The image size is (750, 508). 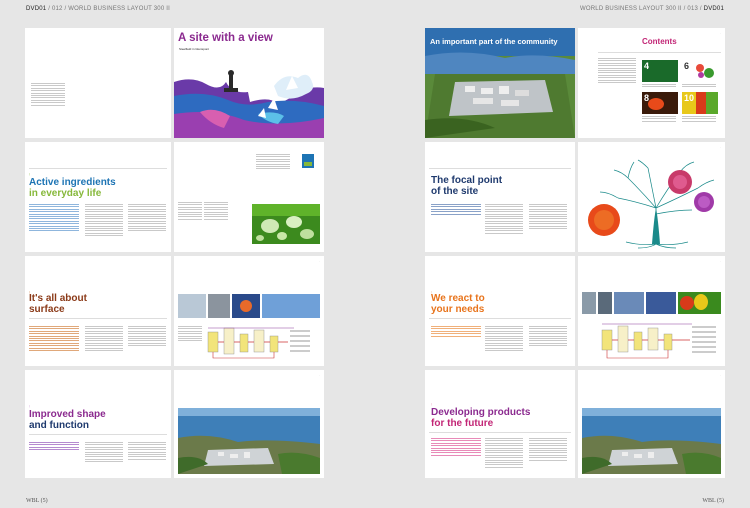 What do you see at coordinates (659, 41) in the screenshot?
I see `contents-title: Contents` at bounding box center [659, 41].